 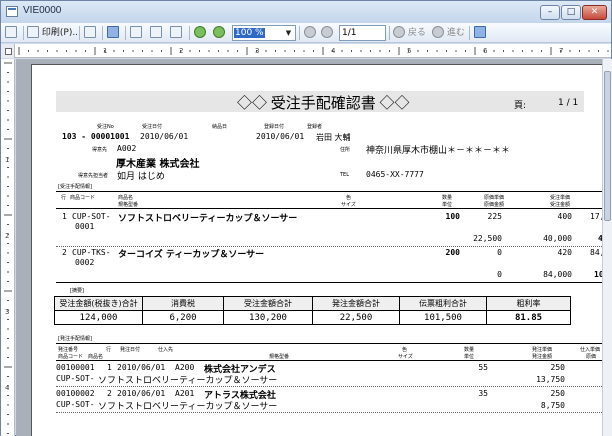 What do you see at coordinates (85, 226) in the screenshot?
I see `order-row-code-suffix: 0001` at bounding box center [85, 226].